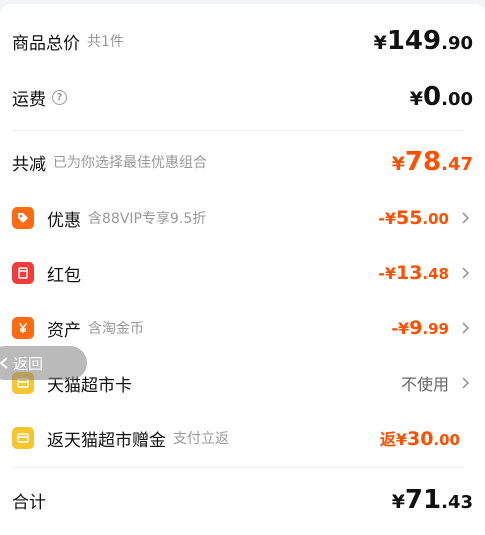 Image resolution: width=485 pixels, height=535 pixels. I want to click on shipping-label: 运费, so click(29, 99).